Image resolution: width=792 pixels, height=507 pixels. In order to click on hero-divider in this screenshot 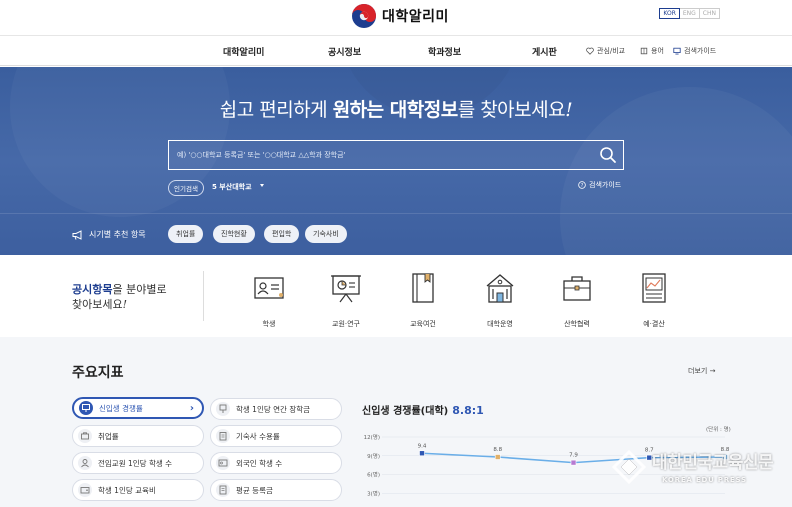, I will do `click(396, 213)`.